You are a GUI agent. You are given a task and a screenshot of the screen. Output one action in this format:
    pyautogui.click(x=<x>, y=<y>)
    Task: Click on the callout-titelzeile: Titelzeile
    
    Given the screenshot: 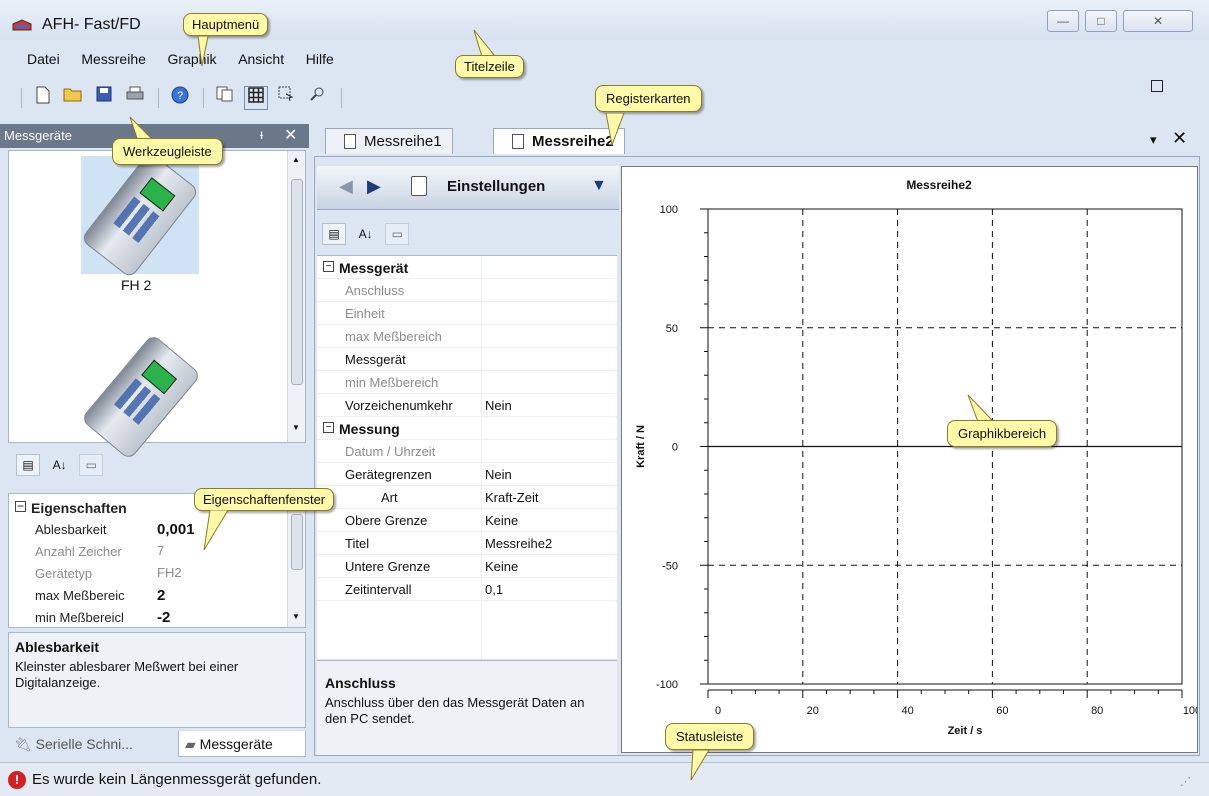 What is the action you would take?
    pyautogui.click(x=489, y=66)
    